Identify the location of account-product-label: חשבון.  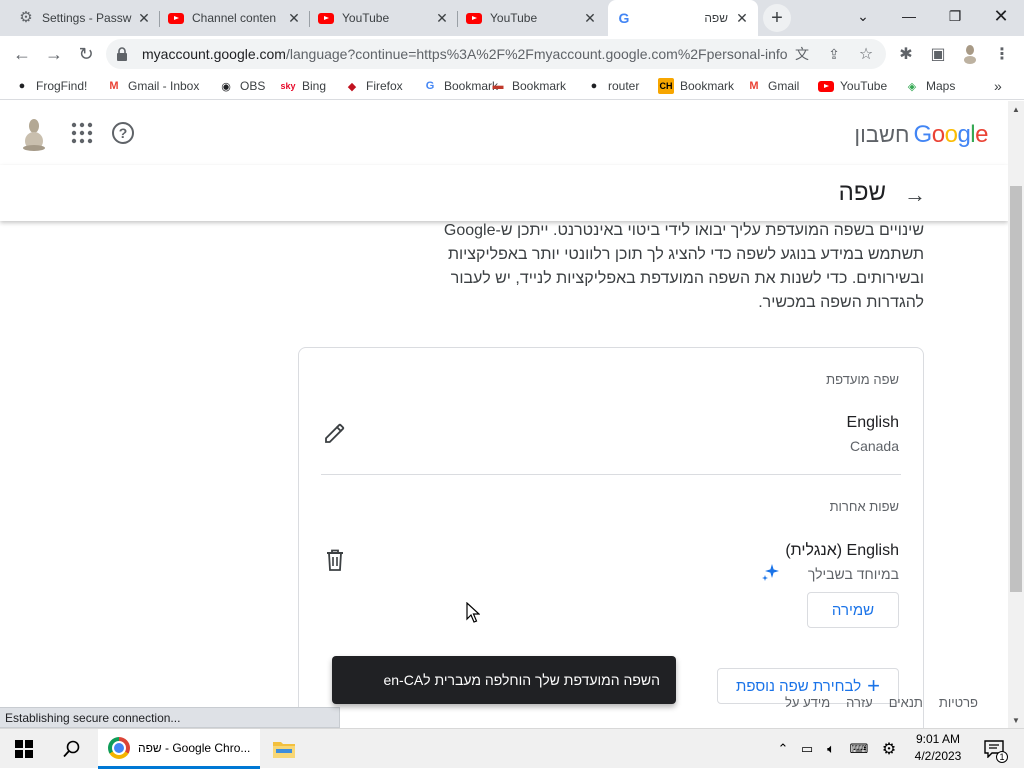
(882, 134).